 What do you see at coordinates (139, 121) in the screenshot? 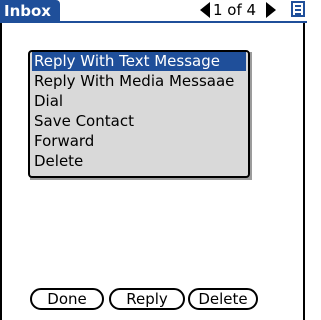
I see `menu-item-save-contact: Save Contact` at bounding box center [139, 121].